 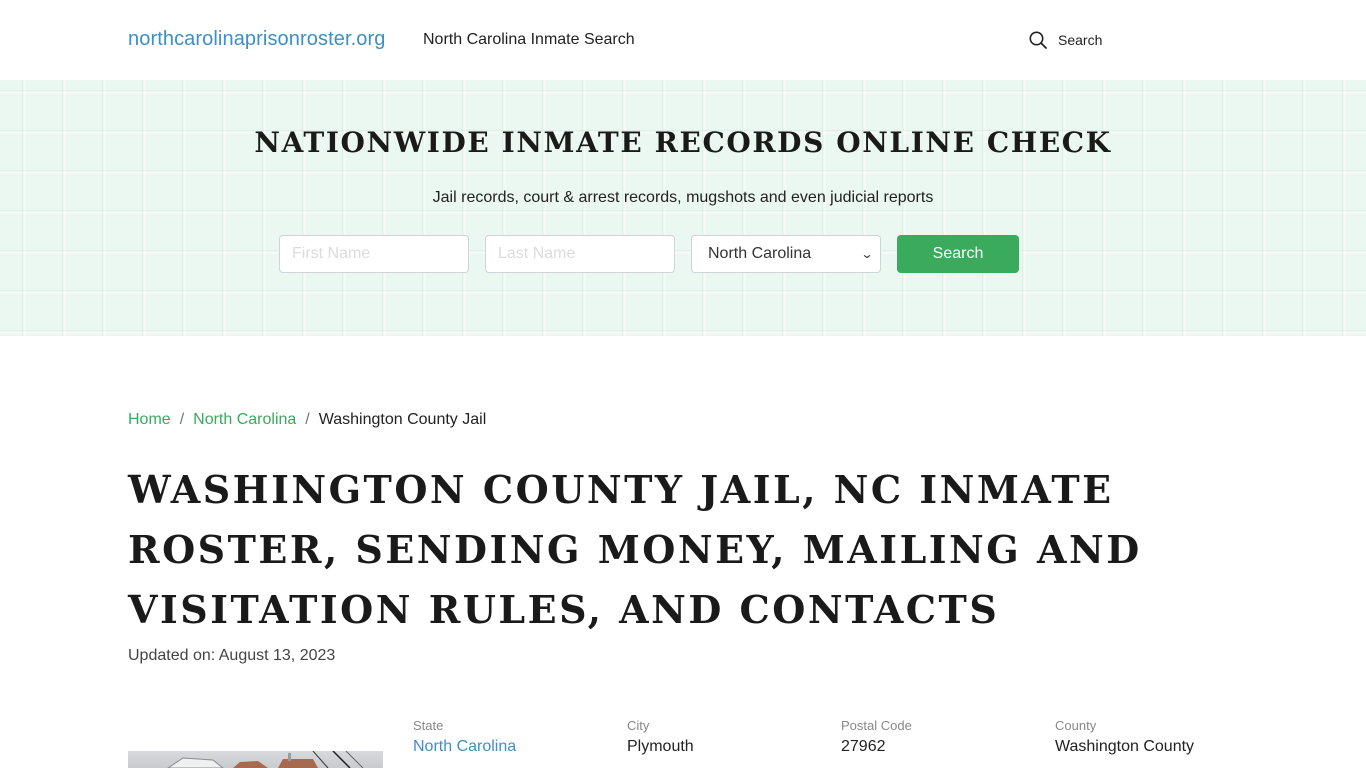 I want to click on state-select: North Carolina ⌄, so click(x=786, y=254).